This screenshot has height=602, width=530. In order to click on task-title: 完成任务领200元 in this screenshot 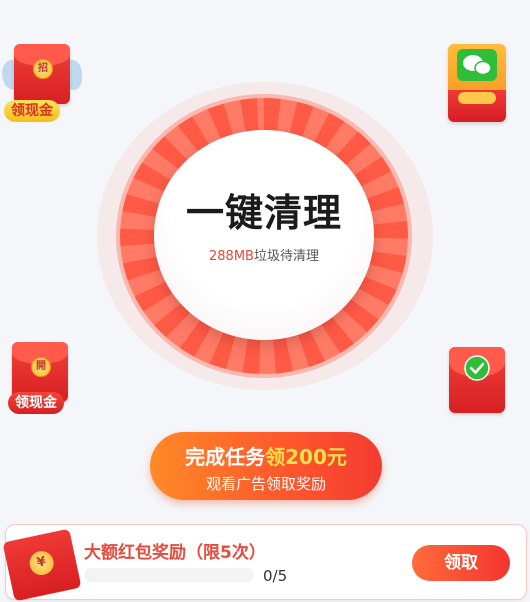, I will do `click(266, 455)`.